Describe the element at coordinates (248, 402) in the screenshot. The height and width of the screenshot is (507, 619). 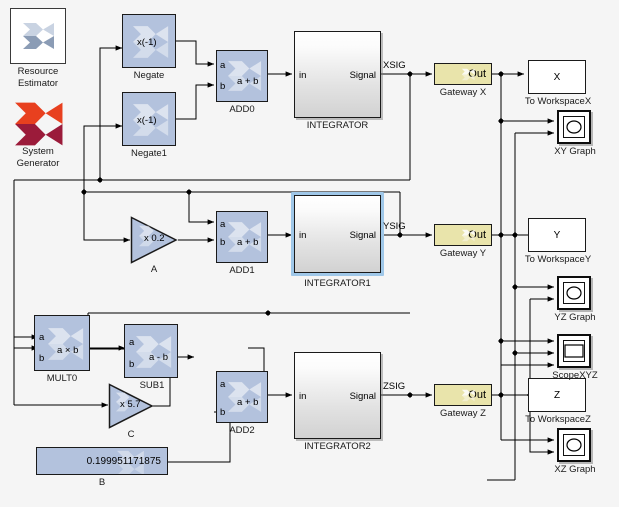
I see `add2-op-label: a + b` at that location.